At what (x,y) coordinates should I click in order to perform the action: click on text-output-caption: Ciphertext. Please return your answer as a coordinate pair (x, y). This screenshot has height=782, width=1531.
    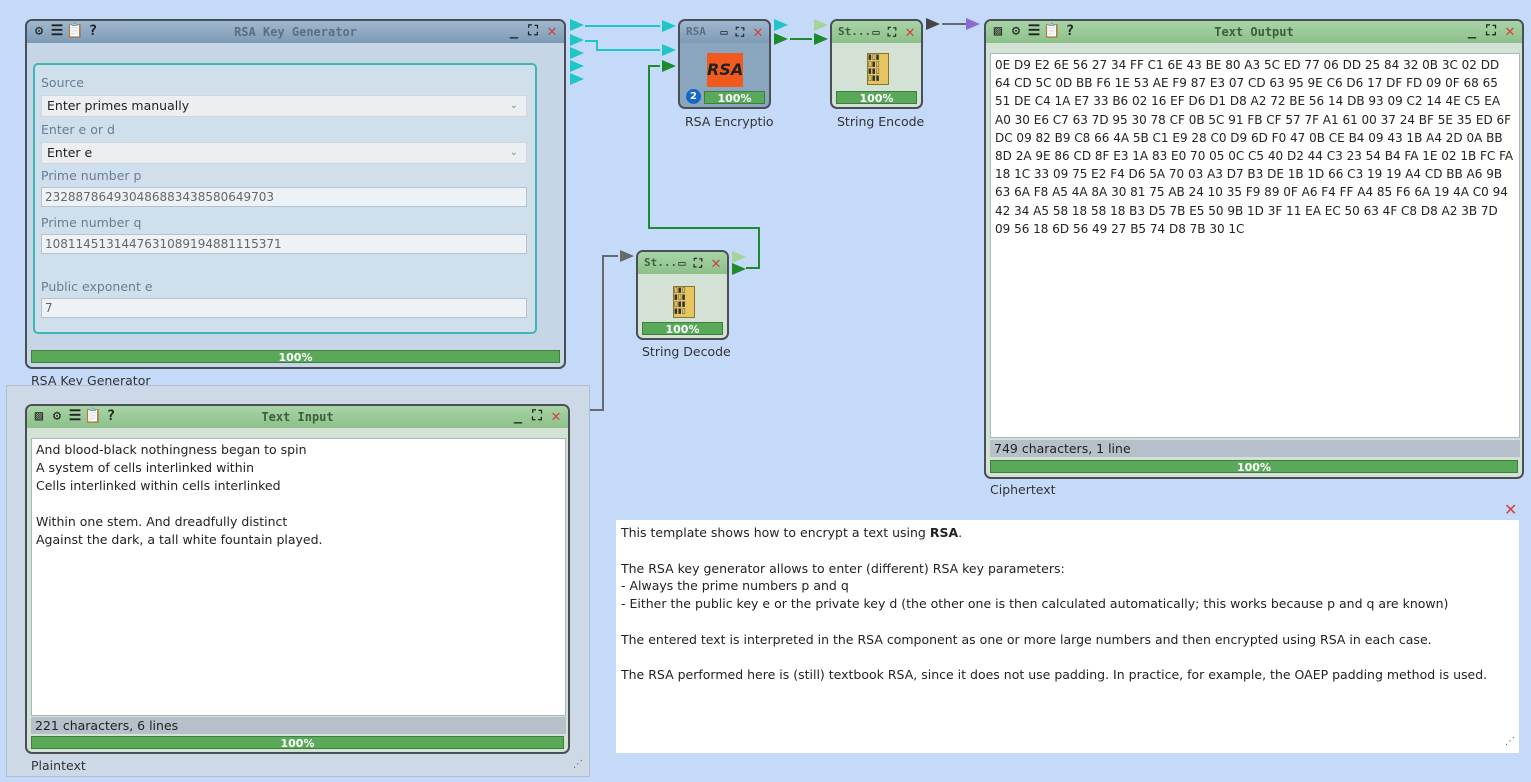
    Looking at the image, I should click on (1023, 489).